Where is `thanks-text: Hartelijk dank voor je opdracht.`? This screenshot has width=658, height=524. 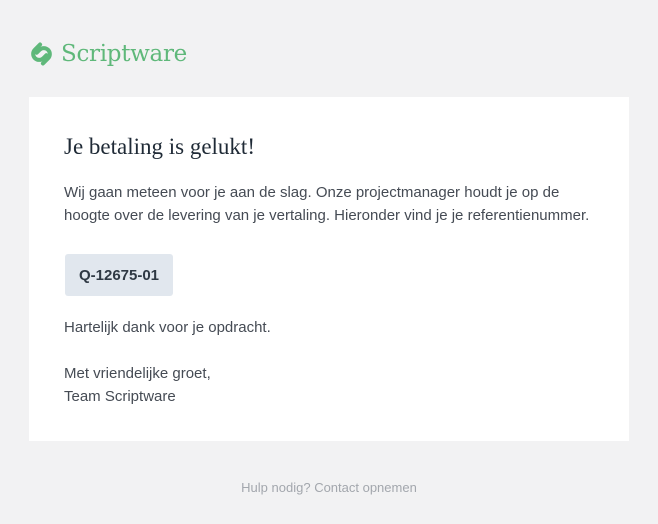
thanks-text: Hartelijk dank voor je opdracht. is located at coordinates (167, 327).